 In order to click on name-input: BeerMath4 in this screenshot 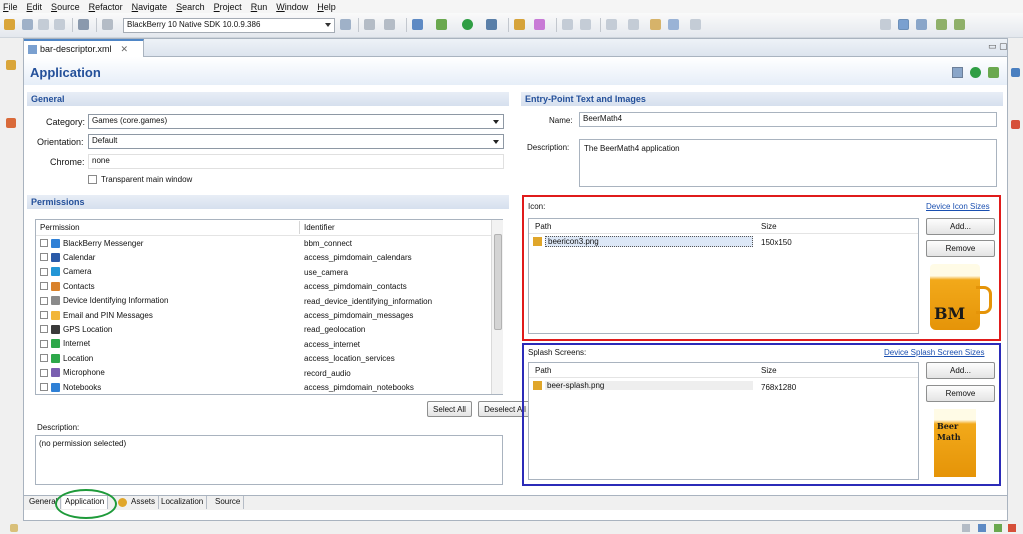, I will do `click(788, 119)`.